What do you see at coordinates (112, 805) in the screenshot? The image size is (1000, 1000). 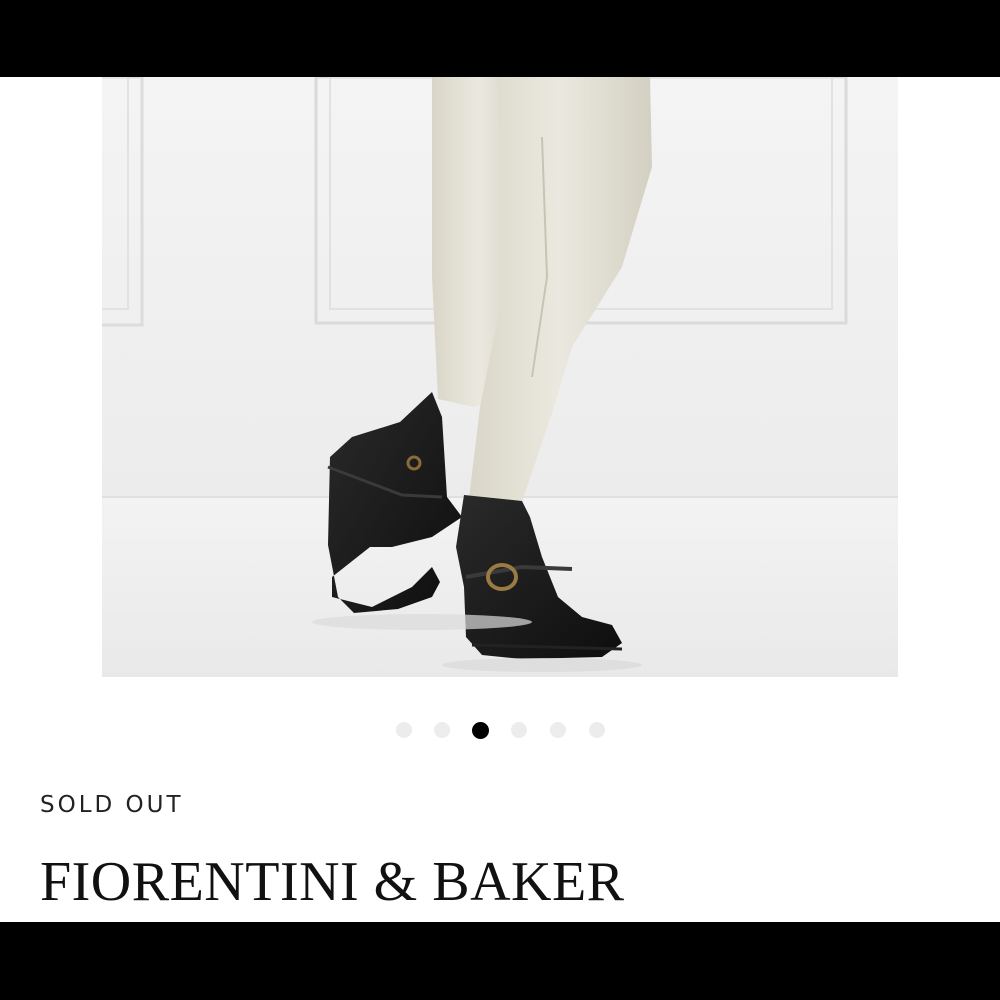 I see `sold-out-label: SOLD OUT` at bounding box center [112, 805].